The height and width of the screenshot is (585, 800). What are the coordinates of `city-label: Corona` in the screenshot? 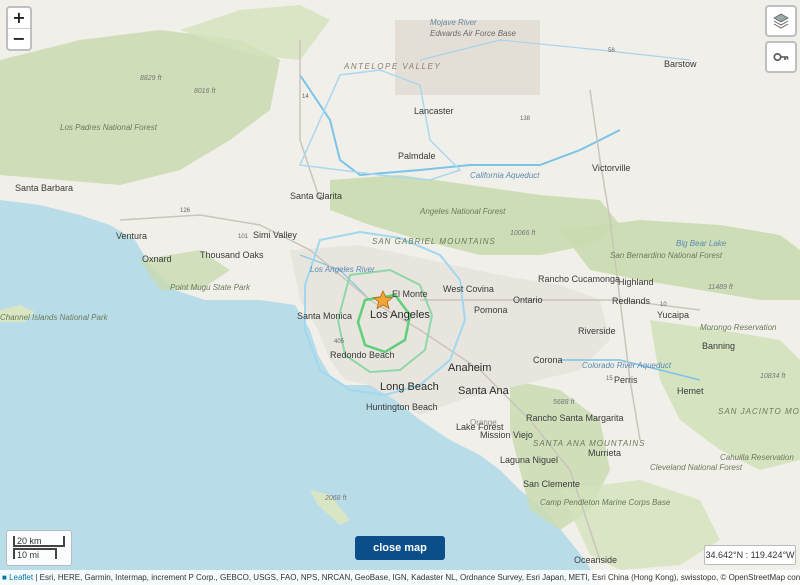 It's located at (548, 360).